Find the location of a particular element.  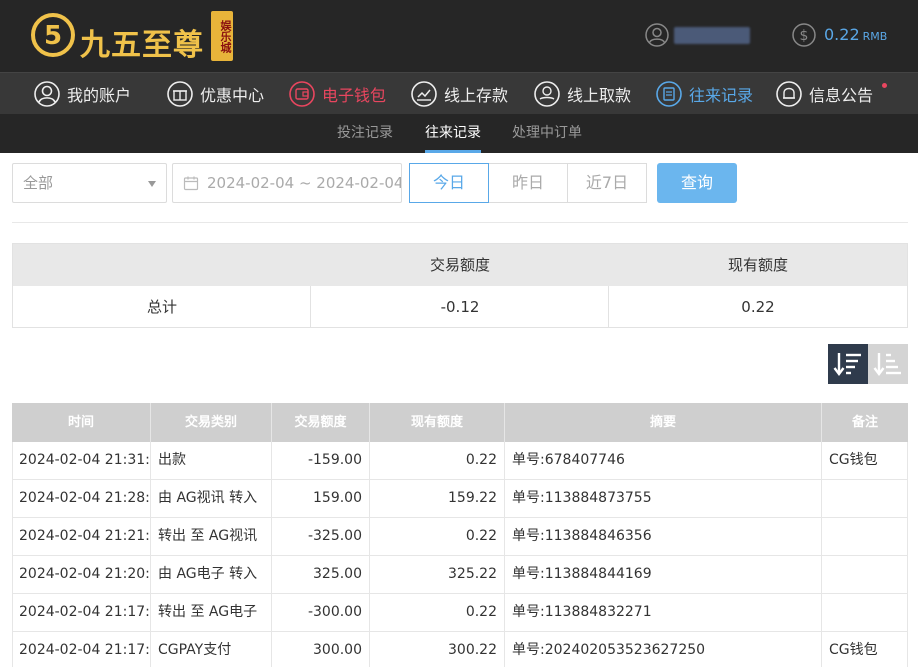

records-icon is located at coordinates (669, 94).